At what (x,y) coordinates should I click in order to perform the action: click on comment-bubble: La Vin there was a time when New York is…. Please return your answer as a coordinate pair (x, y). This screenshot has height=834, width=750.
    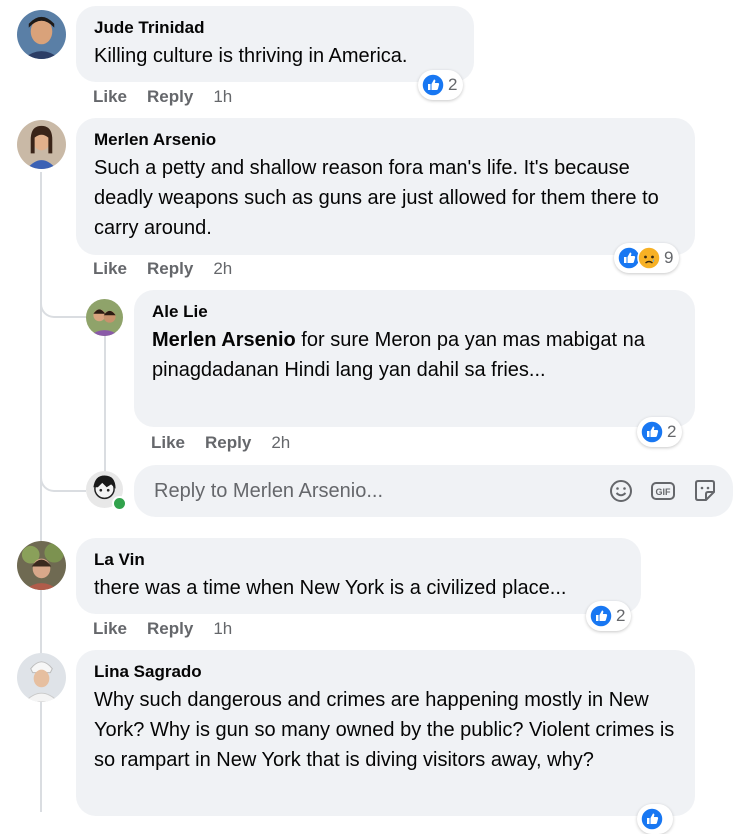
    Looking at the image, I should click on (358, 576).